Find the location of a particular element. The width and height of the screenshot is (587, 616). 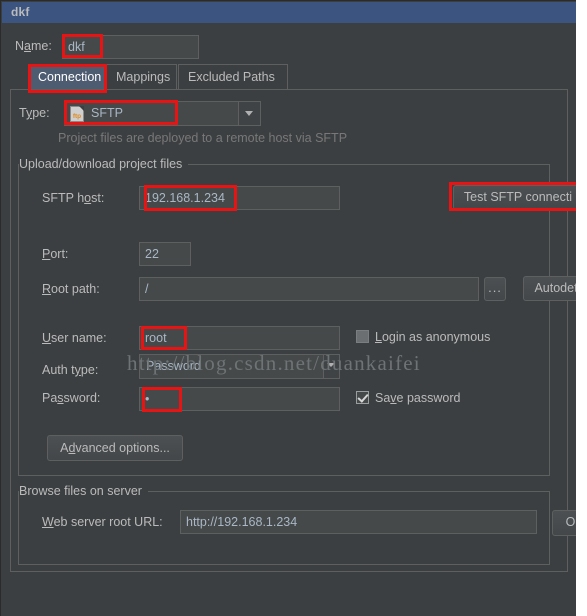

type-combobox: ftp SFTP is located at coordinates (162, 113).